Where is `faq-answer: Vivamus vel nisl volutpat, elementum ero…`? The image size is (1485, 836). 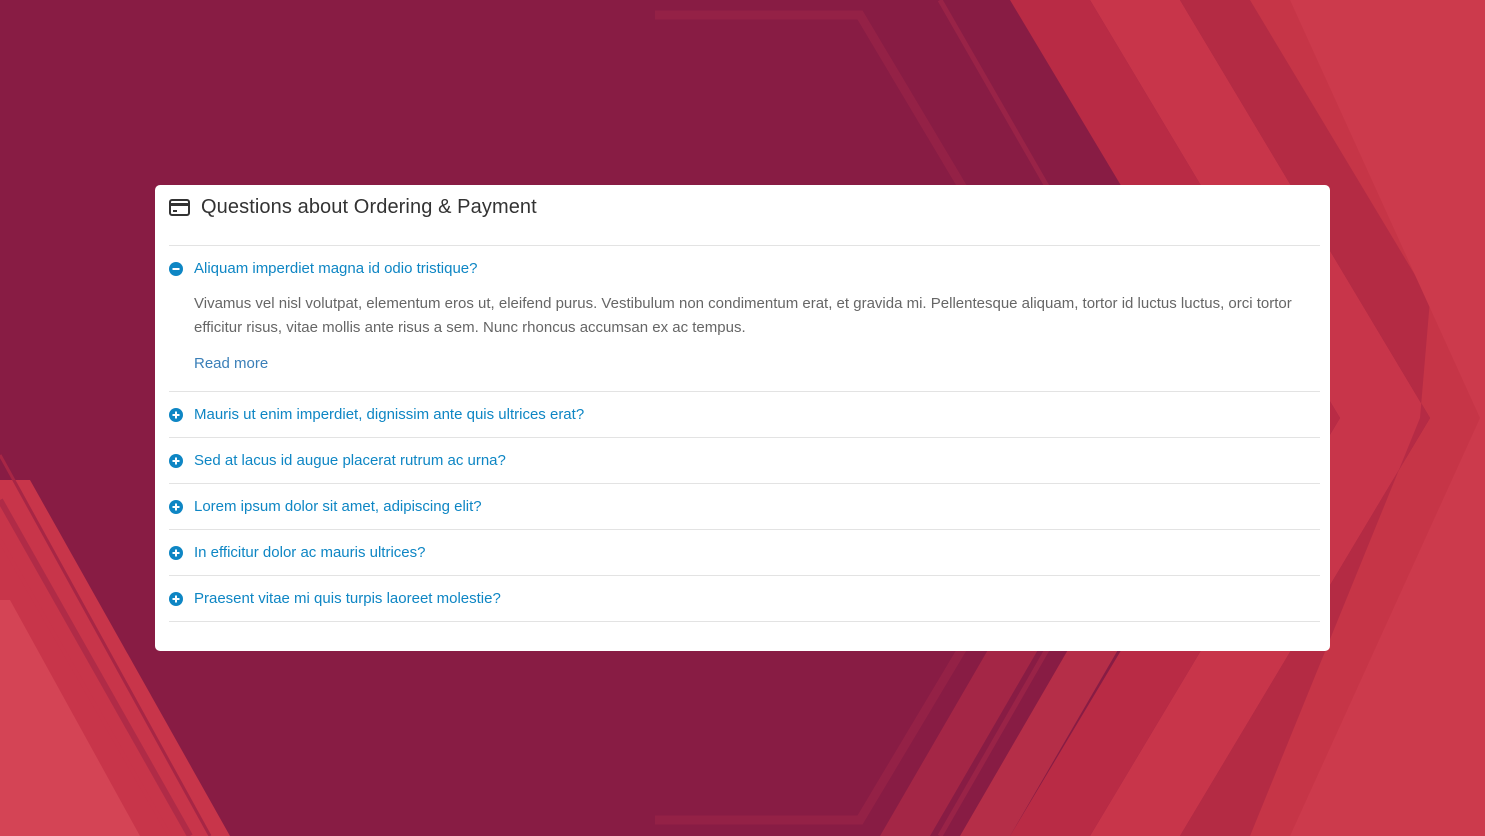 faq-answer: Vivamus vel nisl volutpat, elementum ero… is located at coordinates (744, 341).